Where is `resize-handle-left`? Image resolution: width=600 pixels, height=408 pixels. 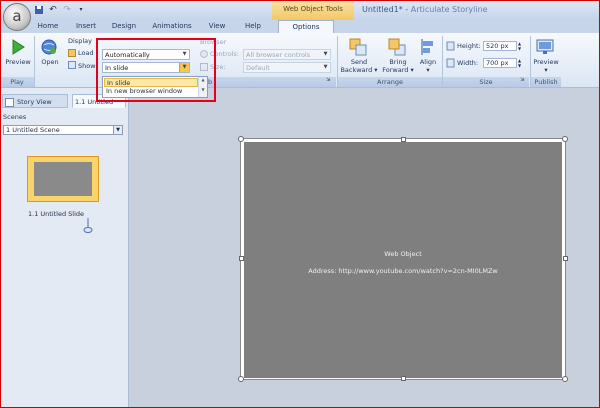 resize-handle-left is located at coordinates (241, 258).